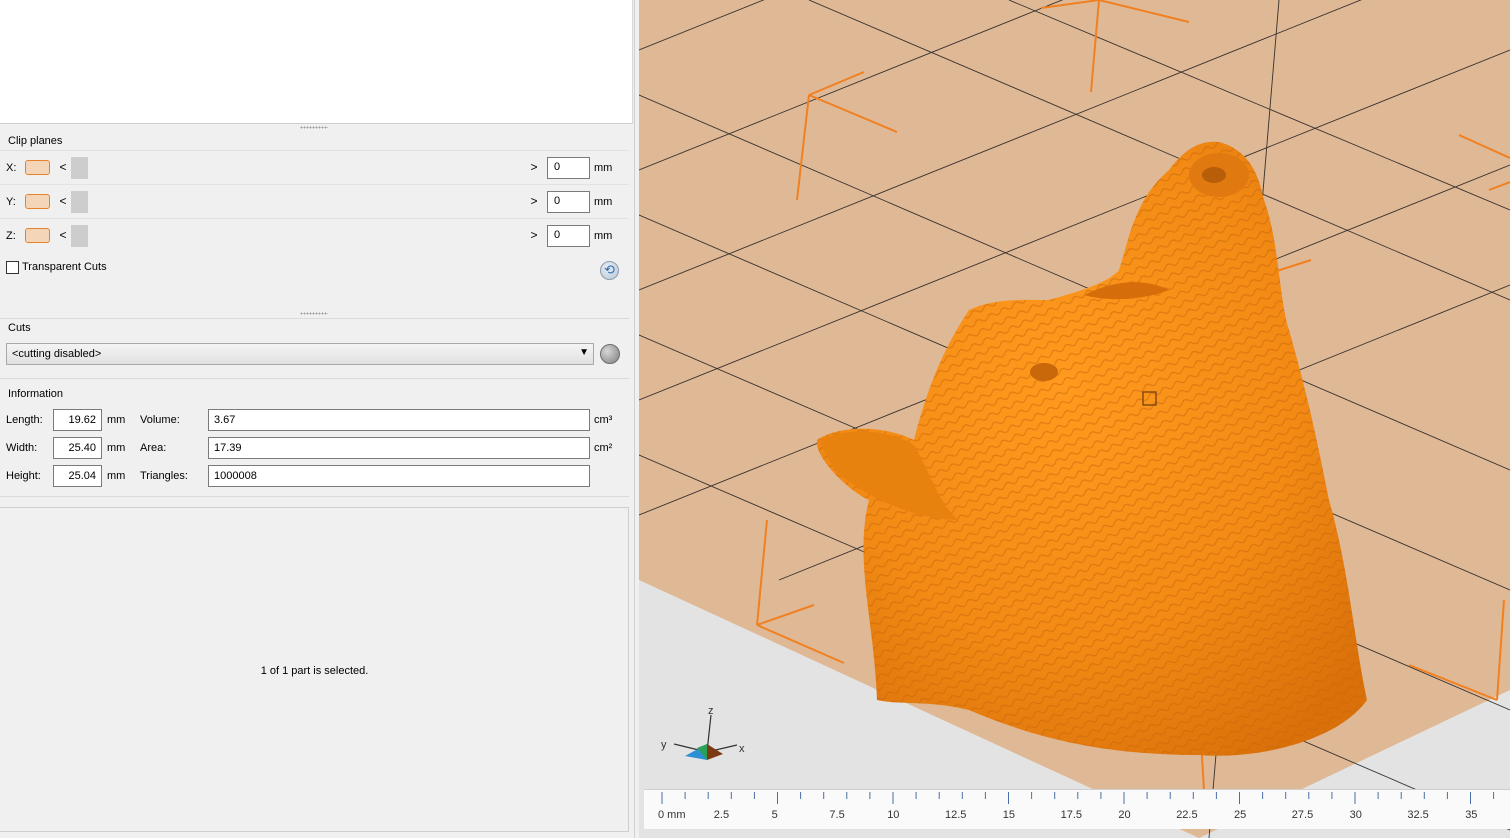  I want to click on ruler-label: 30, so click(1355, 815).